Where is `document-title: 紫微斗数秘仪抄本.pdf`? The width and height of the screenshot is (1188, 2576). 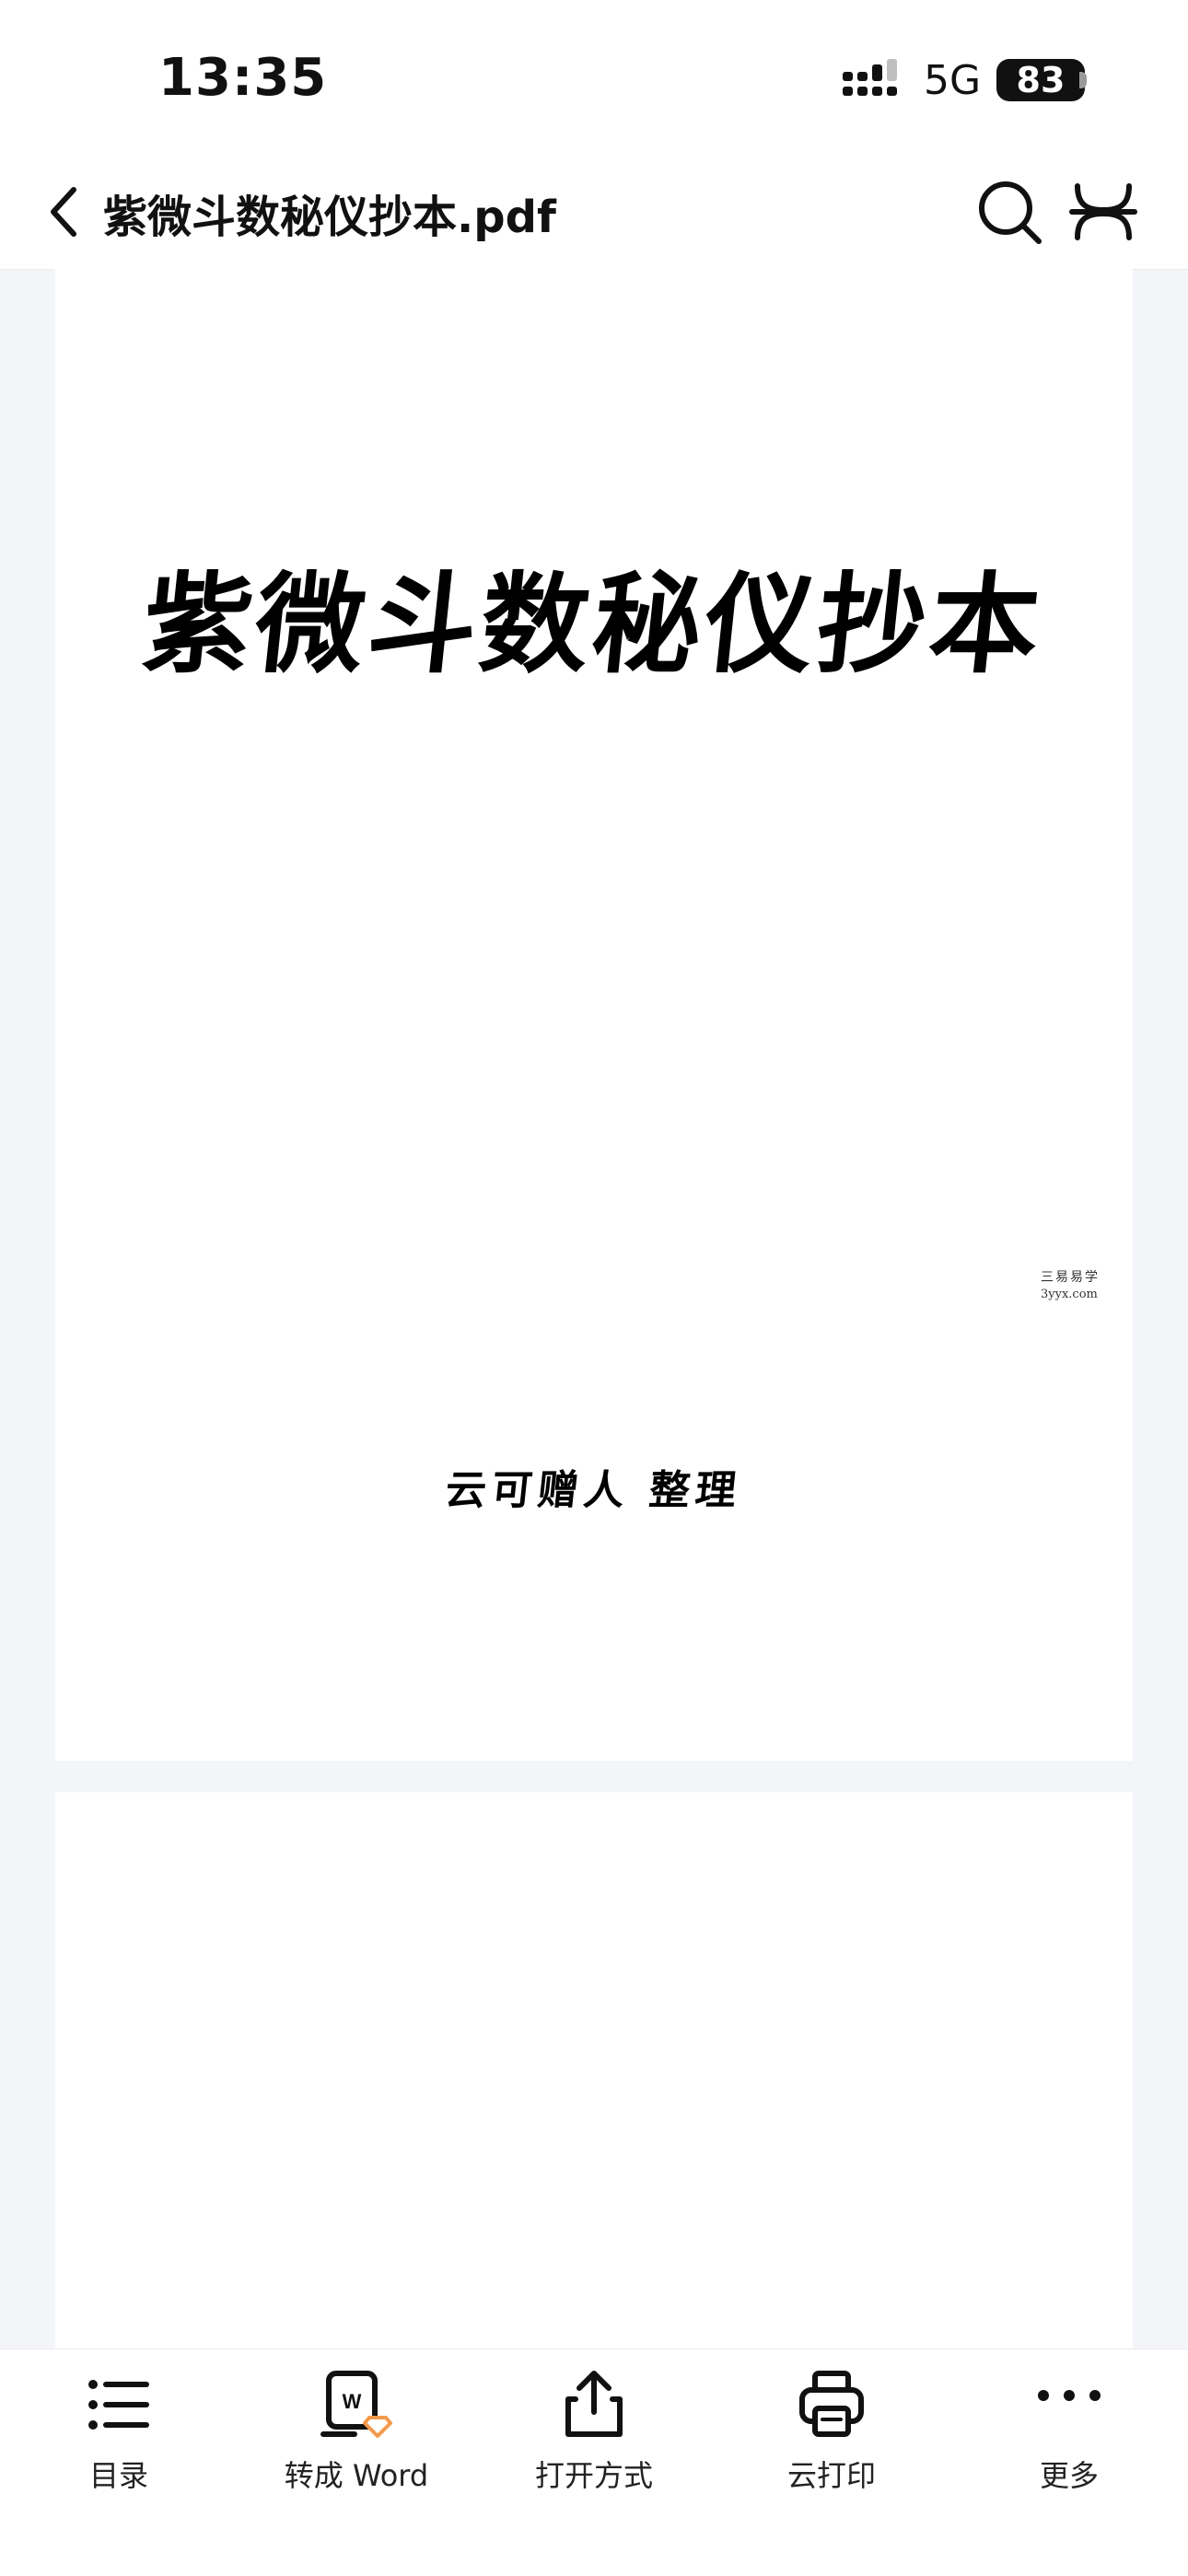 document-title: 紫微斗数秘仪抄本.pdf is located at coordinates (329, 217).